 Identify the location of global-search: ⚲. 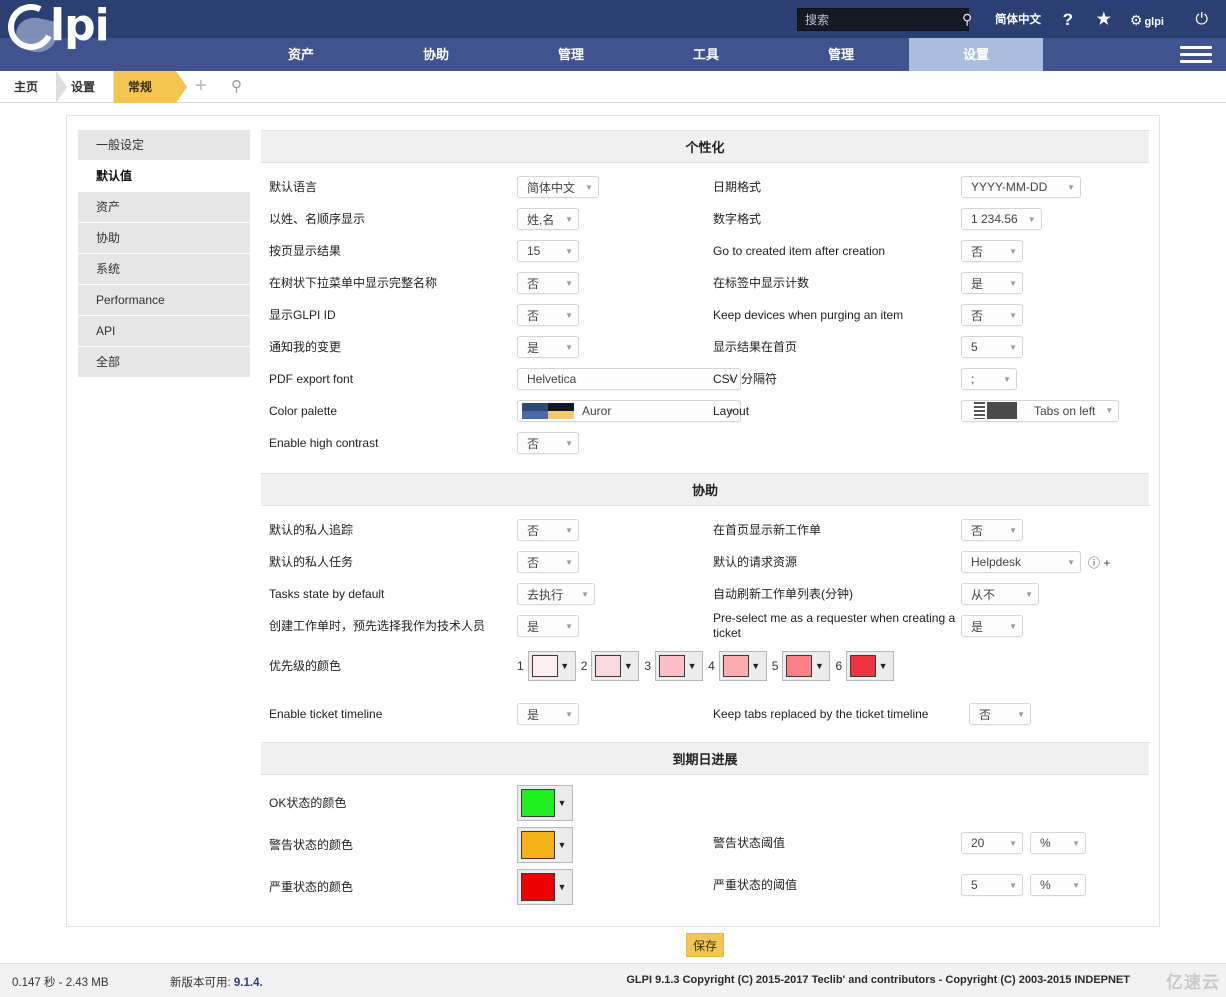
(884, 19).